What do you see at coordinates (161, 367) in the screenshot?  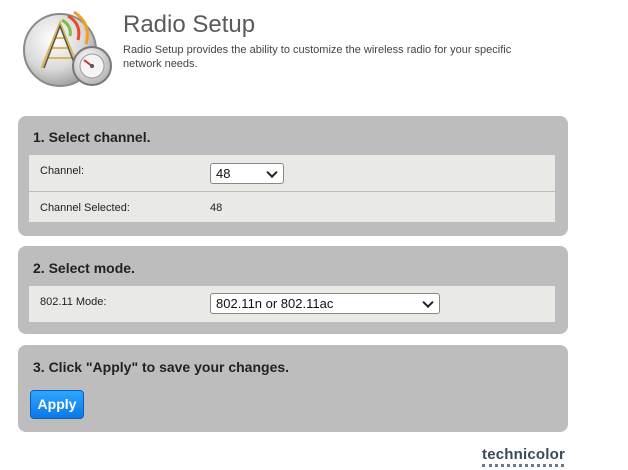 I see `apply-heading: 3. Click "Apply" to save your changes.` at bounding box center [161, 367].